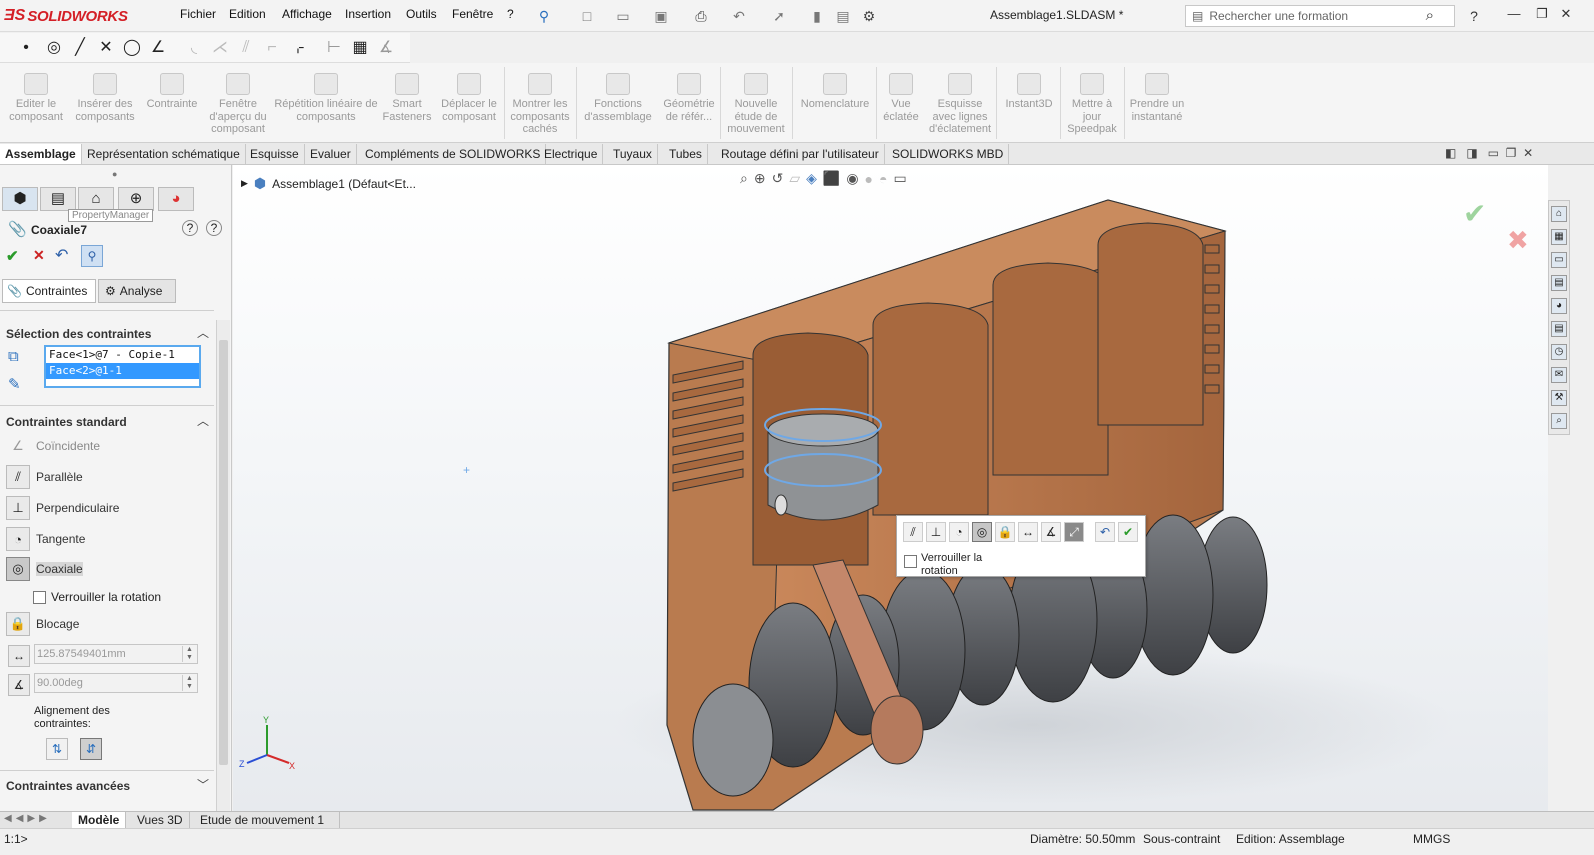 The width and height of the screenshot is (1594, 855). What do you see at coordinates (164, 154) in the screenshot?
I see `tab-representation: Représentation schématique` at bounding box center [164, 154].